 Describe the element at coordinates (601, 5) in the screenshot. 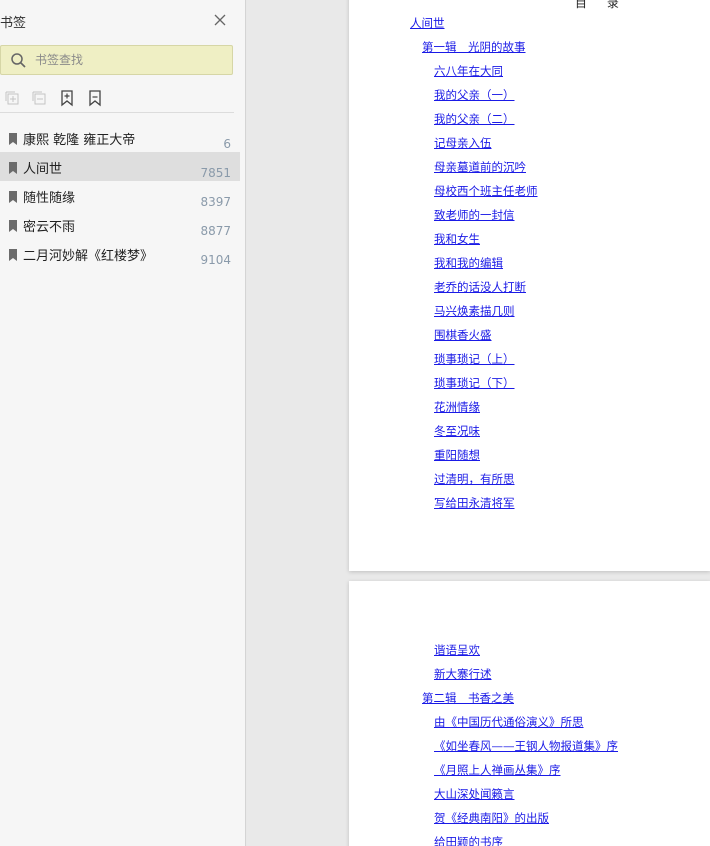

I see `page-heading: 目 录` at that location.